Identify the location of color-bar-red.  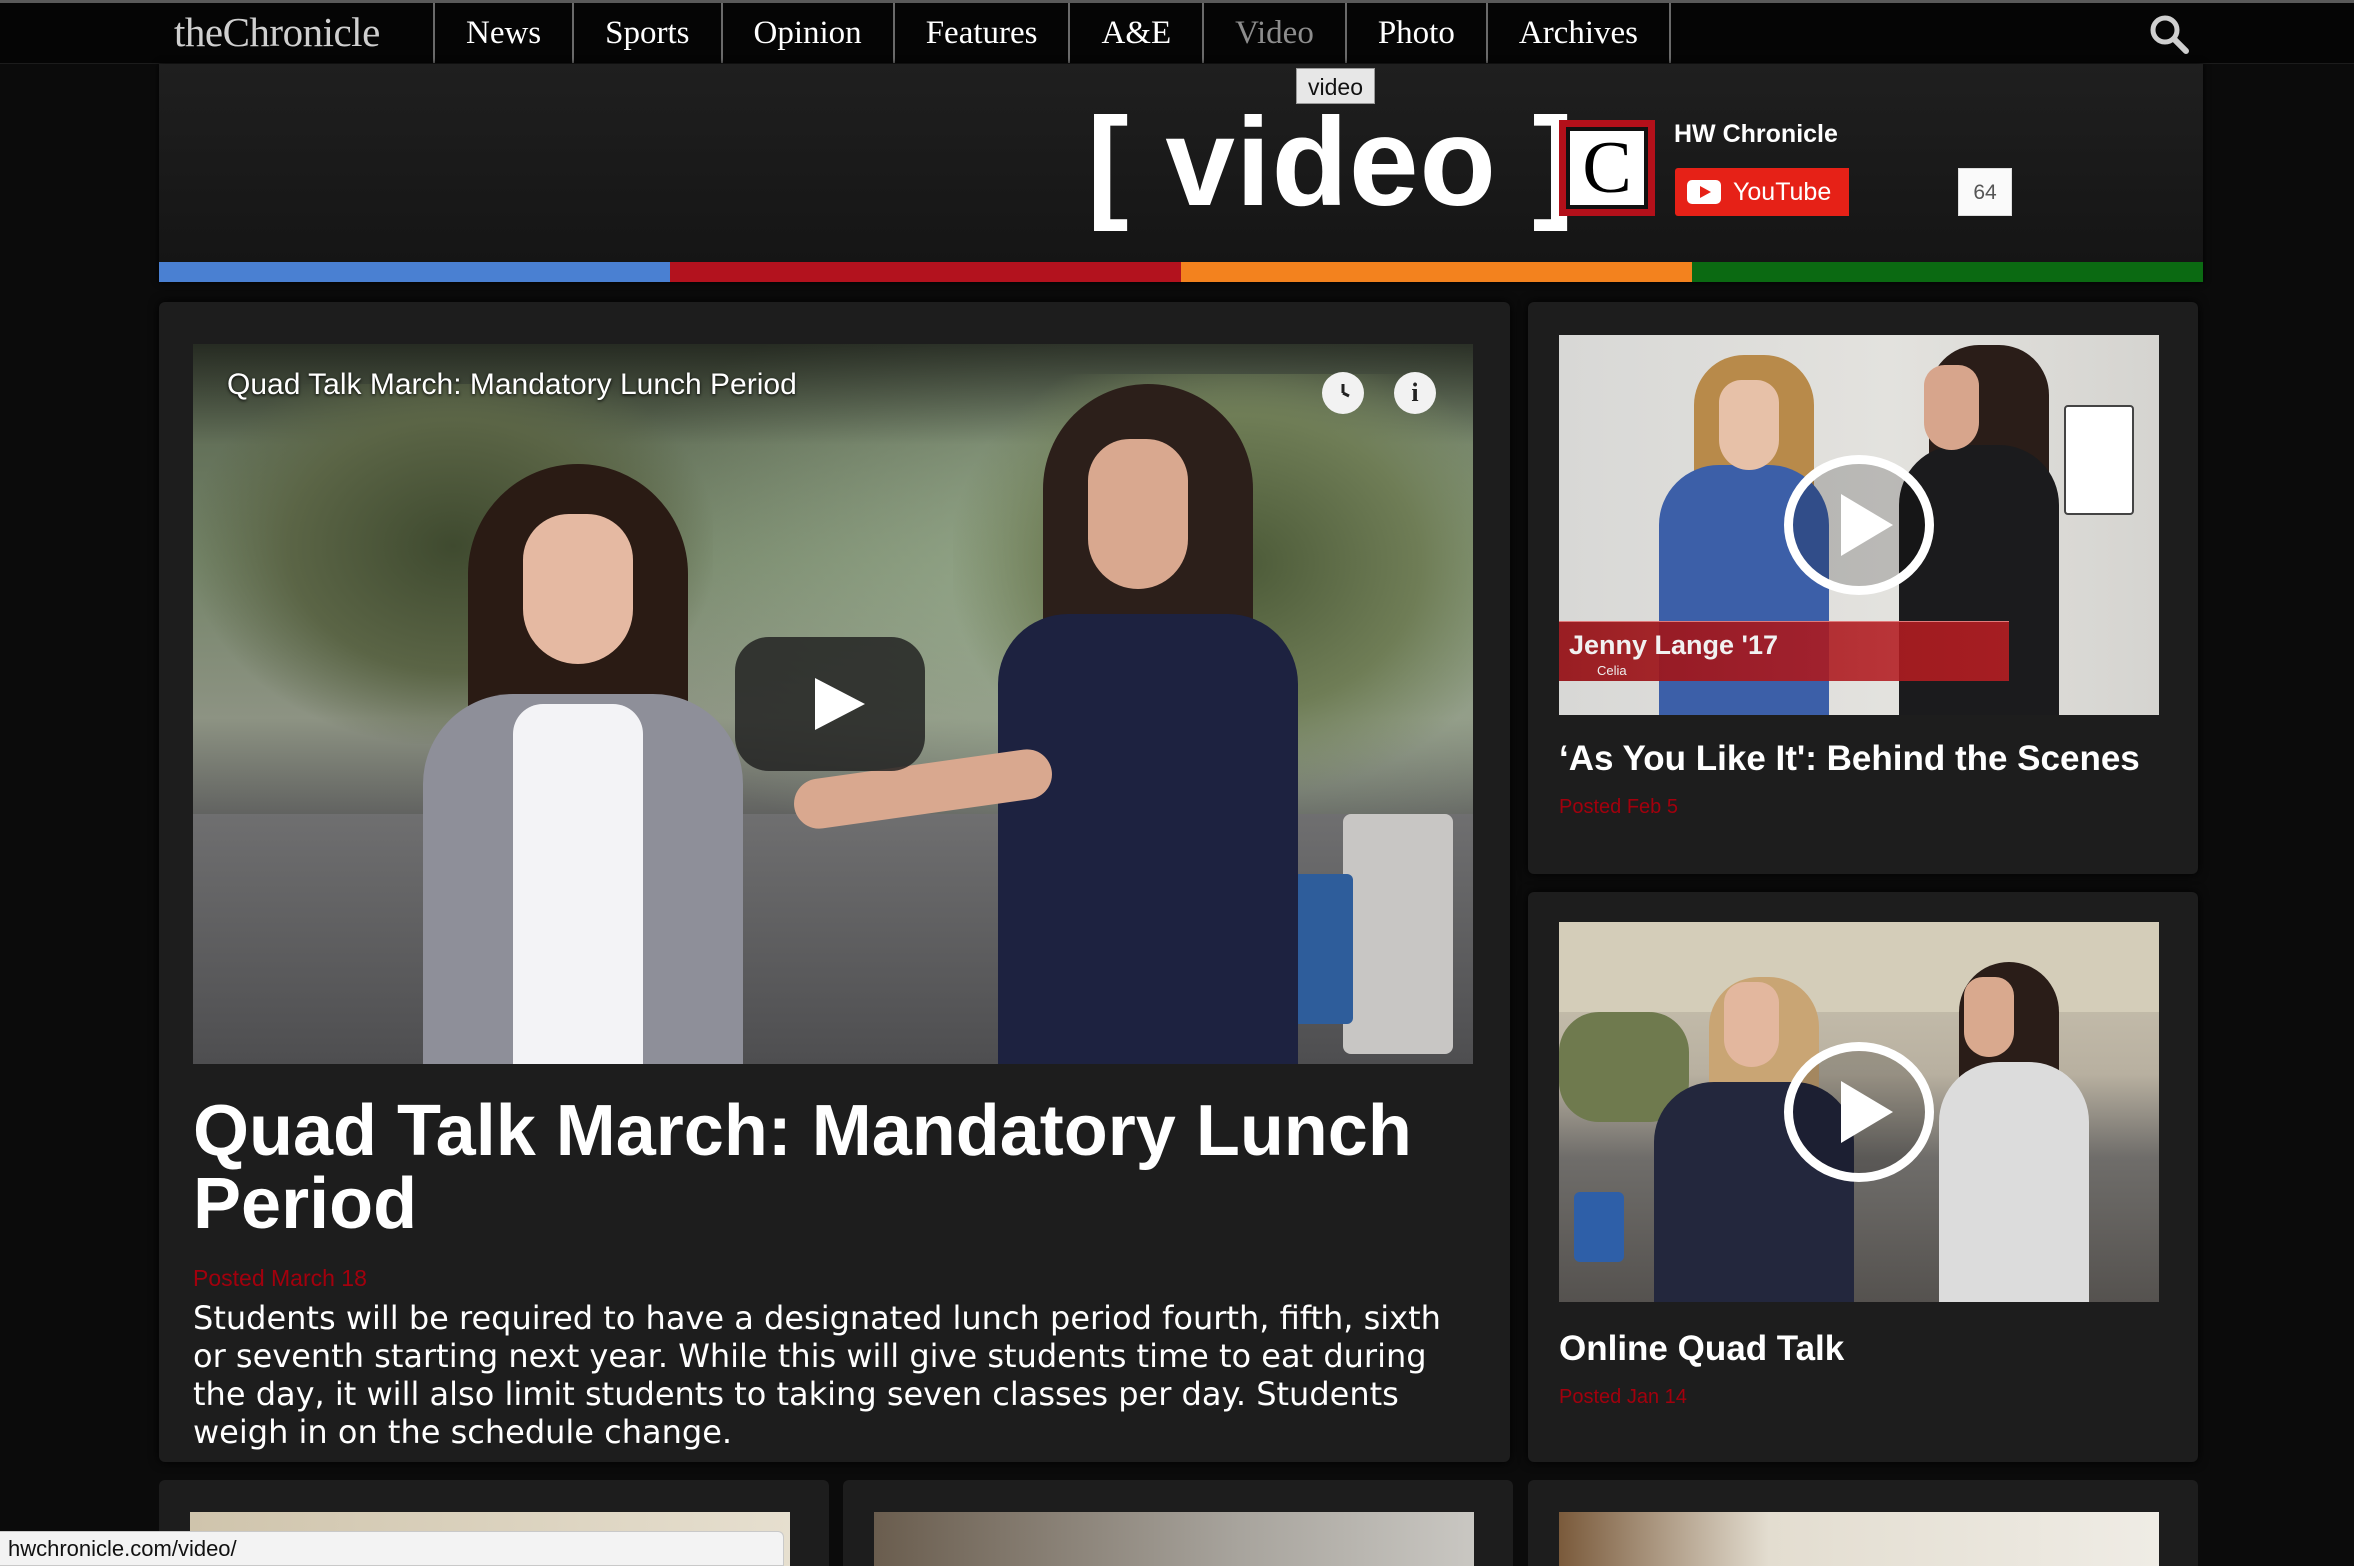
(925, 272).